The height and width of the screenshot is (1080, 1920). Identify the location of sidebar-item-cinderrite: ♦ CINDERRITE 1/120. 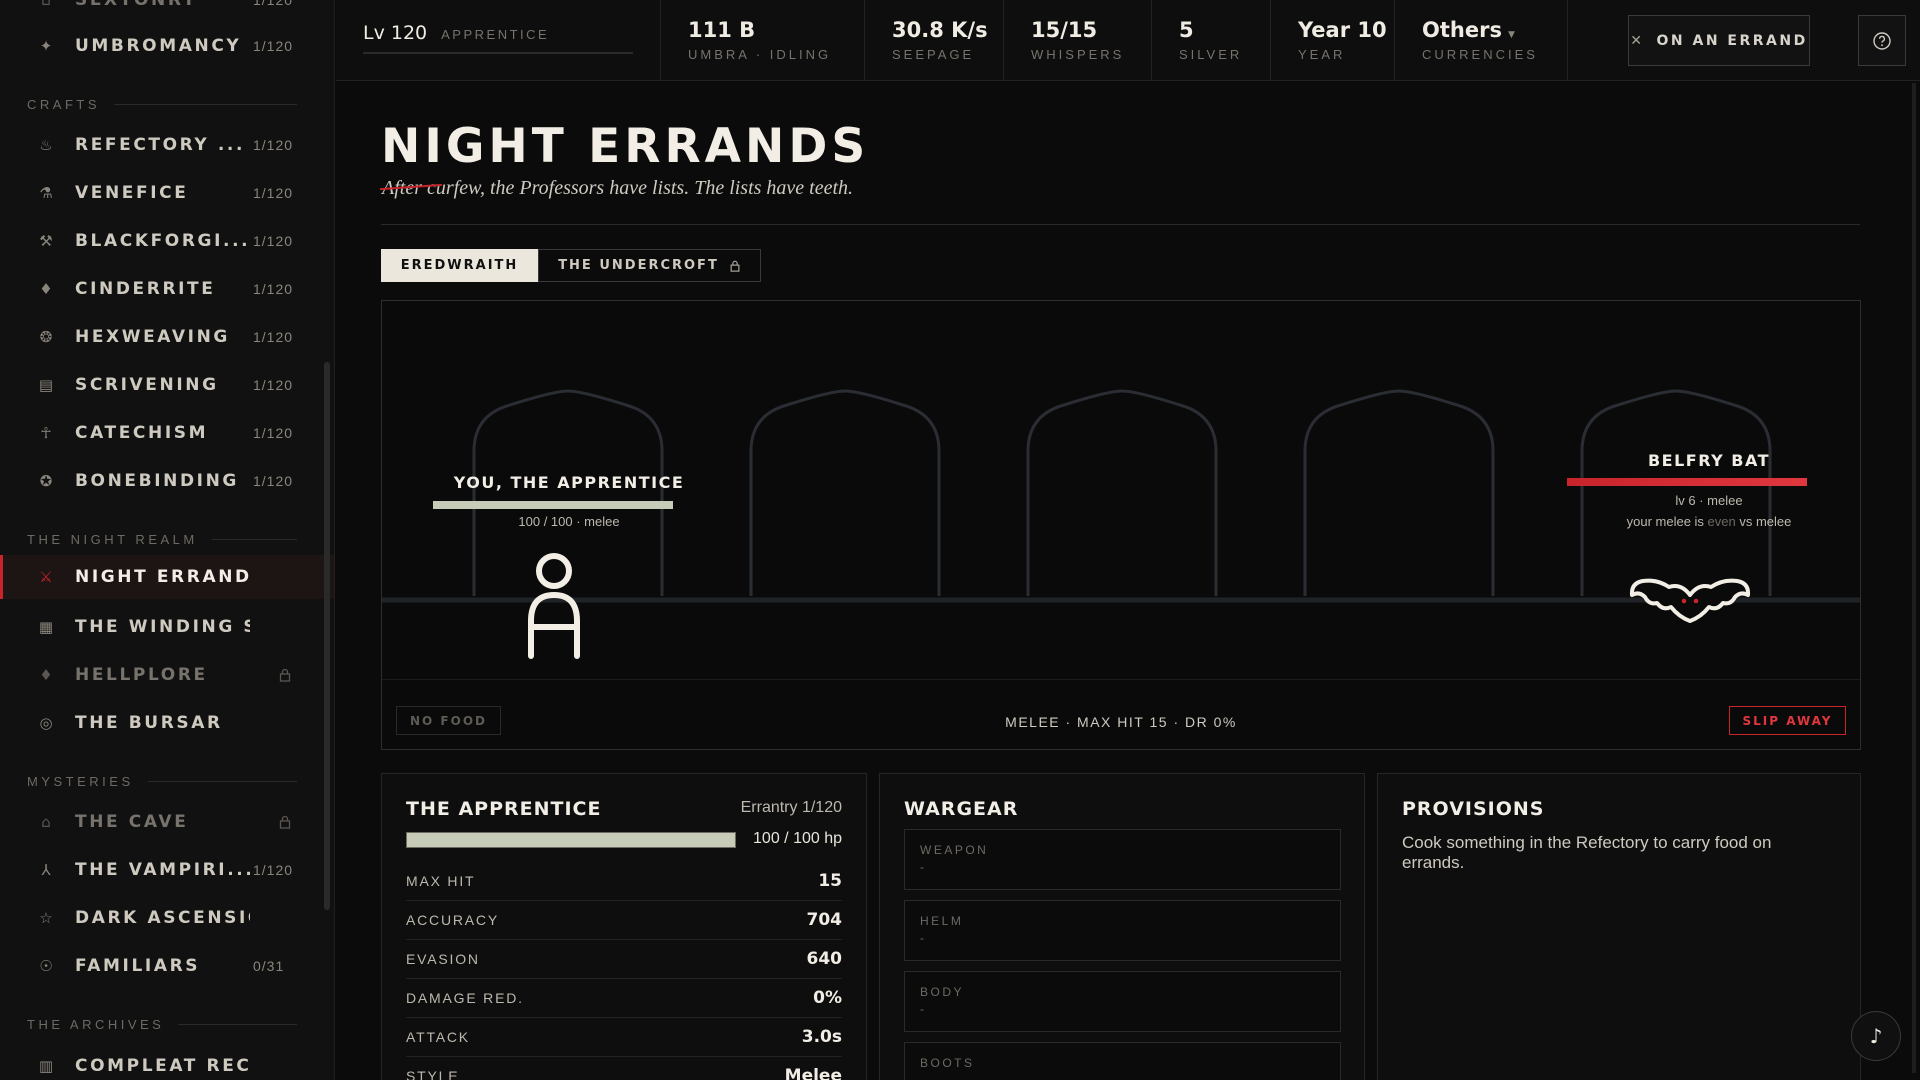
(150, 289).